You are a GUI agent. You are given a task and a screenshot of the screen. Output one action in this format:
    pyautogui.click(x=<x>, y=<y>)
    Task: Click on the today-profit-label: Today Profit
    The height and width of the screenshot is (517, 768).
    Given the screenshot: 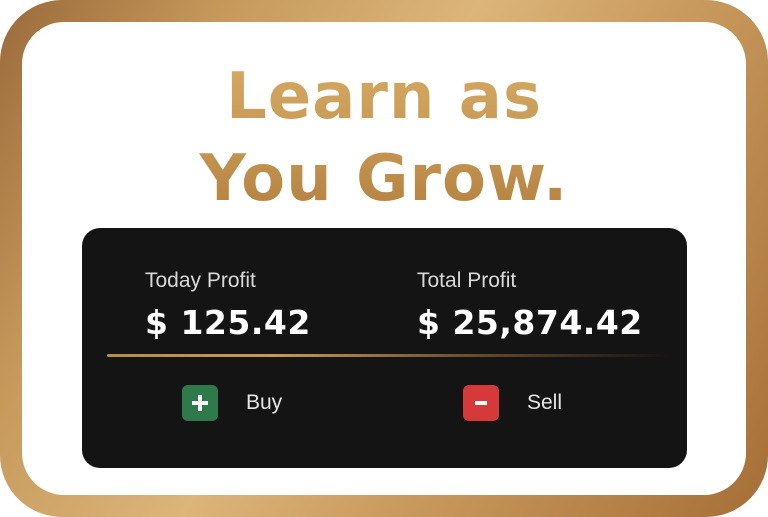 What is the action you would take?
    pyautogui.click(x=200, y=280)
    